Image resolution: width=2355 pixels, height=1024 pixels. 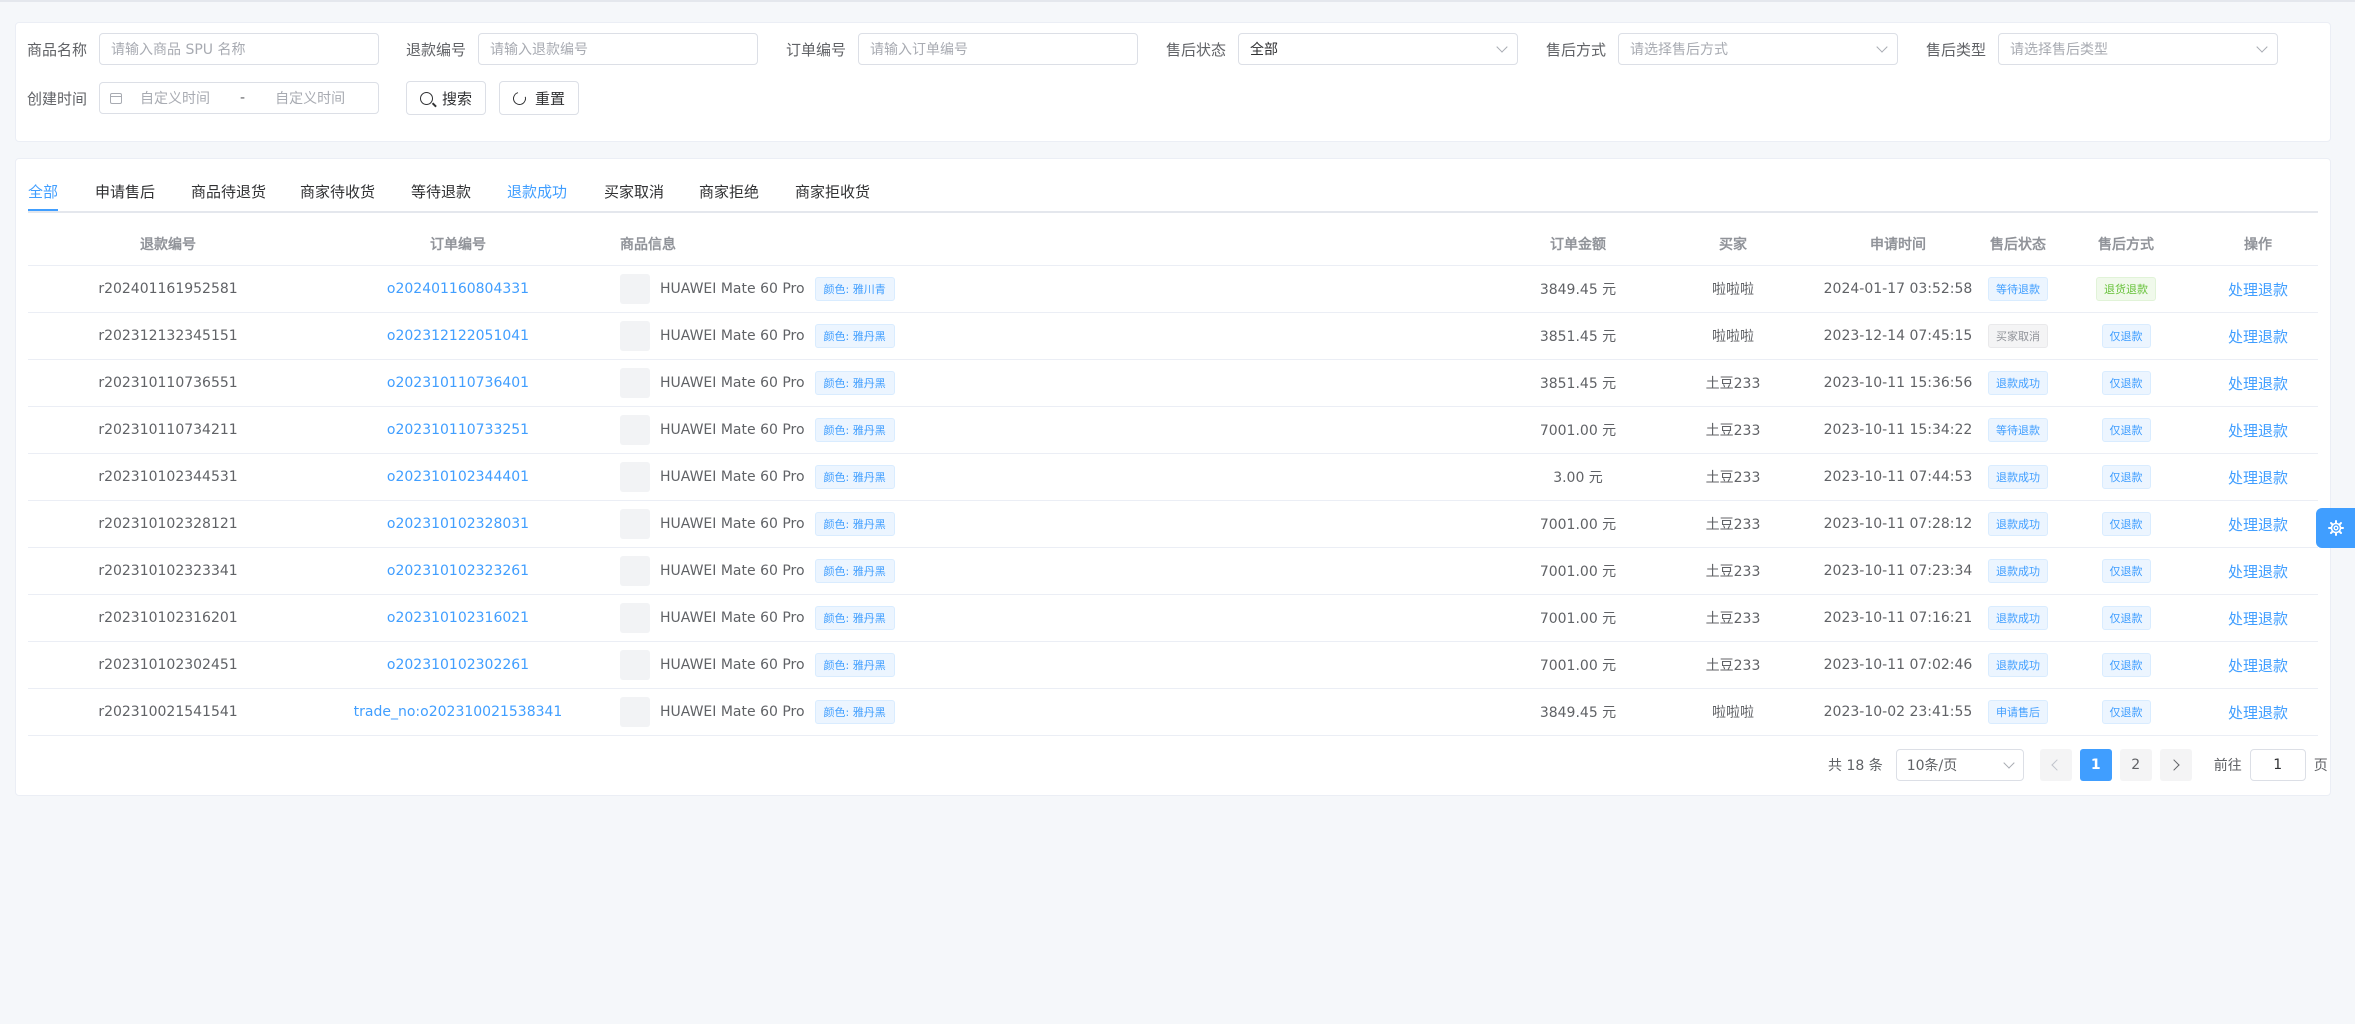 What do you see at coordinates (2138, 49) in the screenshot?
I see `aftersale-type-select: 请选择售后类型` at bounding box center [2138, 49].